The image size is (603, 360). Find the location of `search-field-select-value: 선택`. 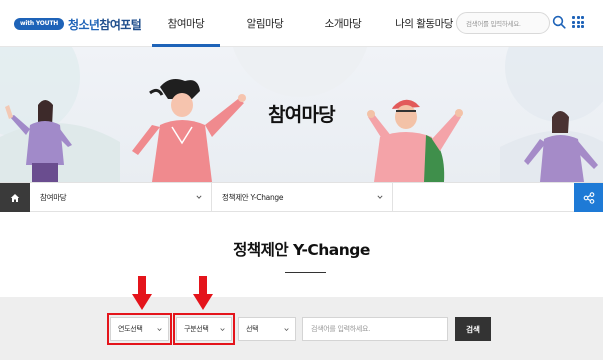

search-field-select-value: 선택 is located at coordinates (252, 329).